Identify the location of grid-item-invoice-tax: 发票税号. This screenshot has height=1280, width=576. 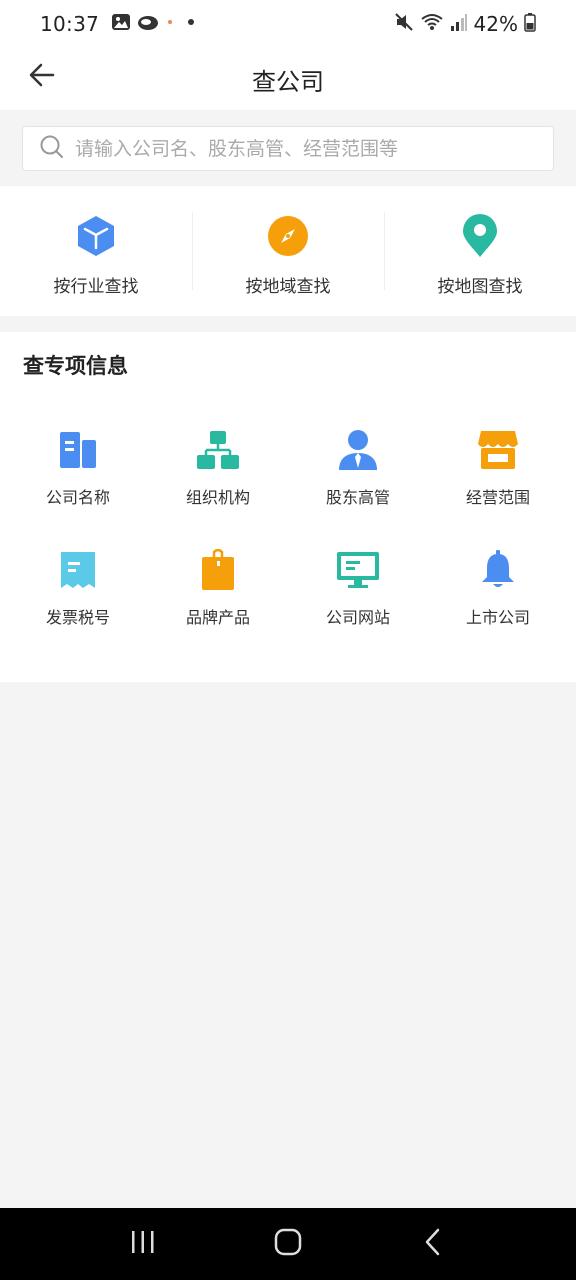
(78, 588).